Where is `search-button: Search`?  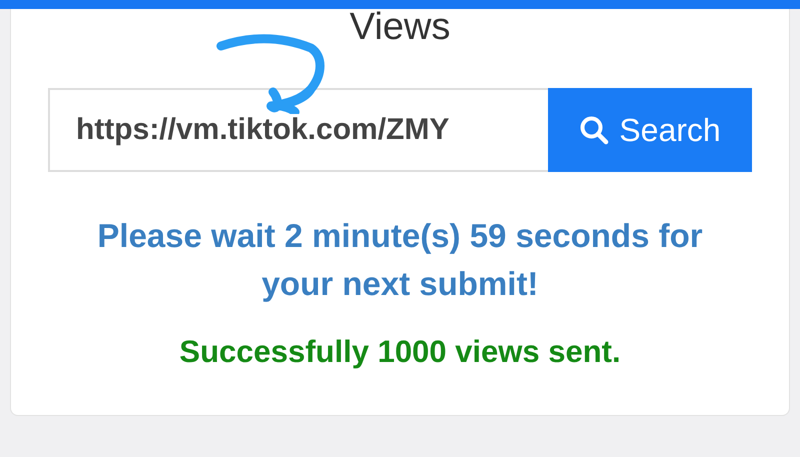 search-button: Search is located at coordinates (650, 130).